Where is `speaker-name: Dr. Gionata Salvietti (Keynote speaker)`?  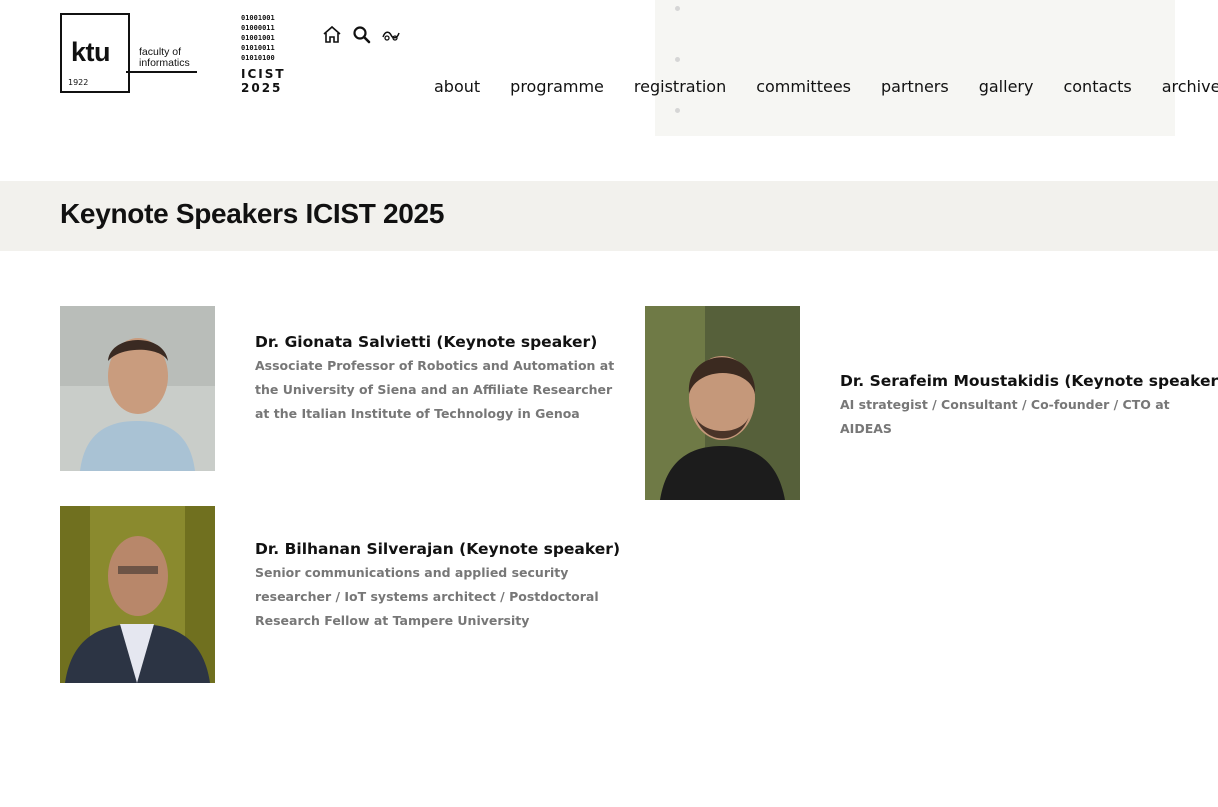 speaker-name: Dr. Gionata Salvietti (Keynote speaker) is located at coordinates (426, 342).